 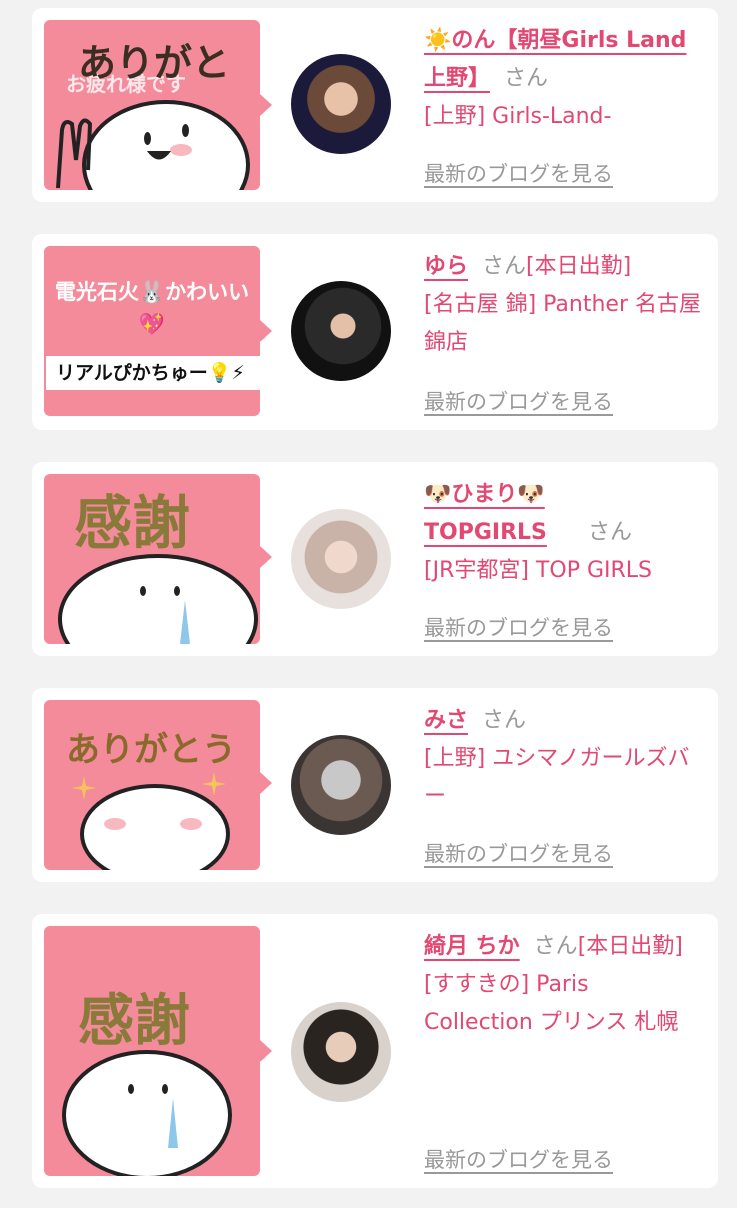 I want to click on blog-thumbnail: ありがとう, so click(x=152, y=785).